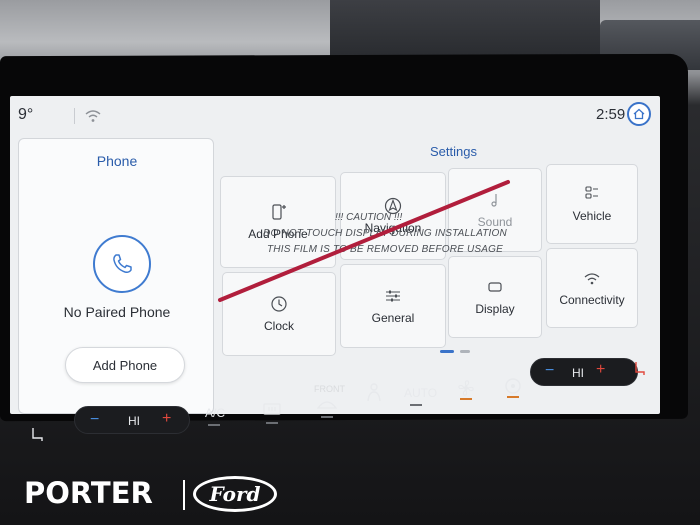 This screenshot has height=525, width=700. I want to click on auto-climate-button: AUTO, so click(420, 393).